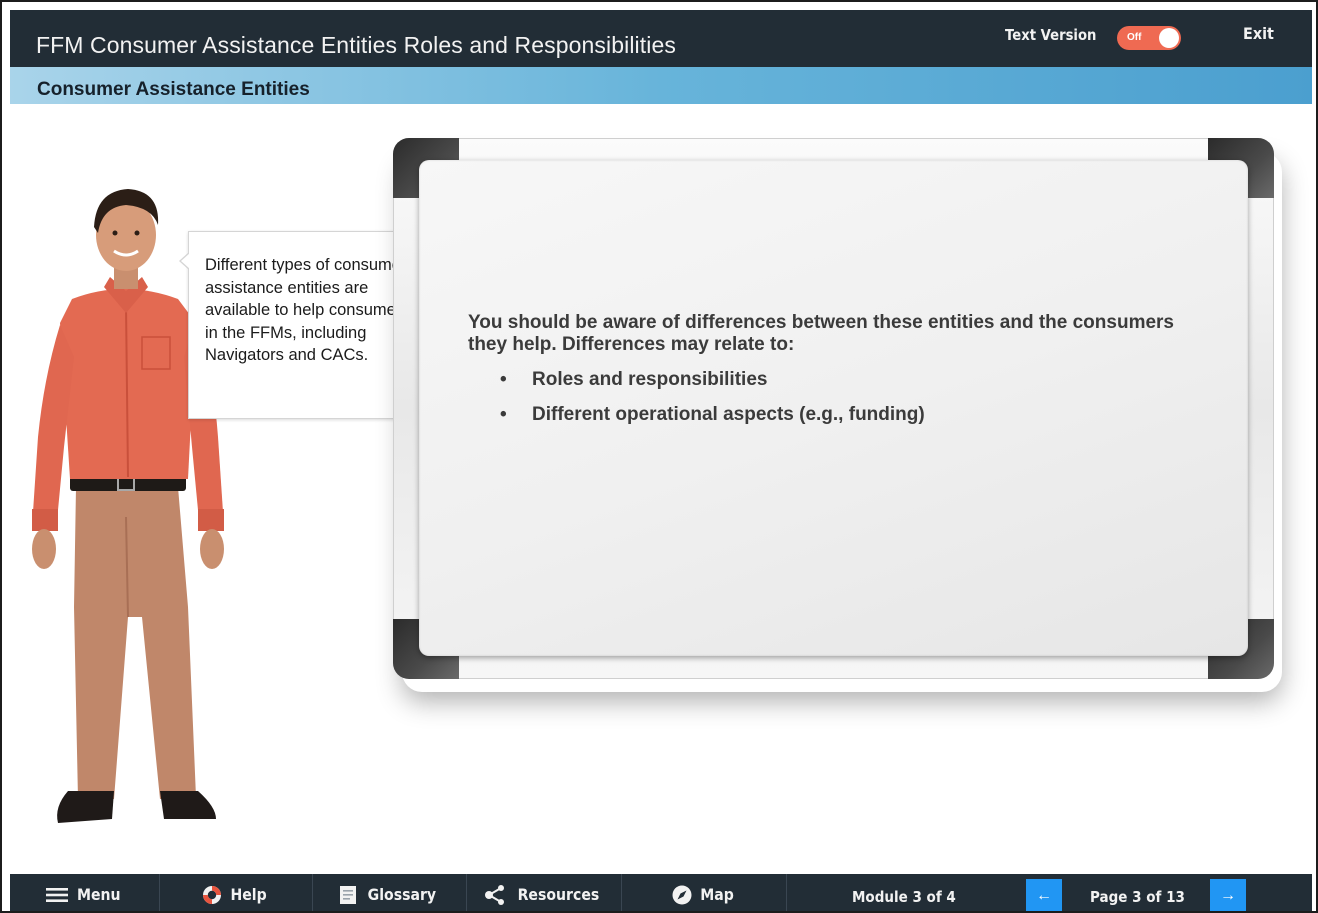 This screenshot has width=1318, height=913. What do you see at coordinates (212, 895) in the screenshot?
I see `lifebuoy-help-icon` at bounding box center [212, 895].